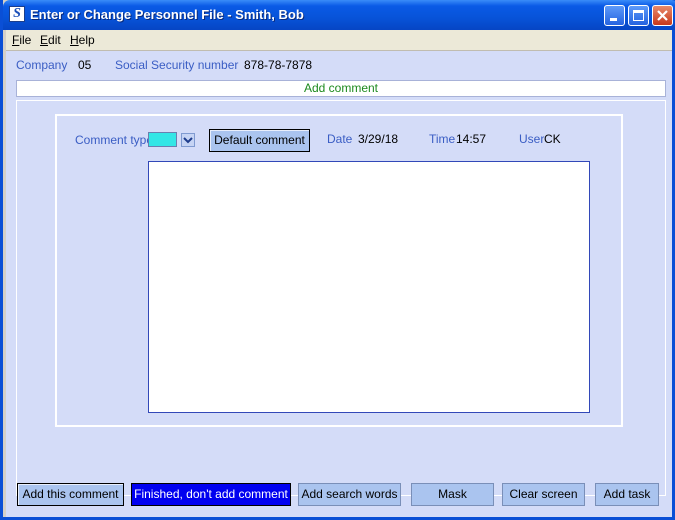 Image resolution: width=675 pixels, height=520 pixels. I want to click on clear-screen-button: Clear screen, so click(543, 494).